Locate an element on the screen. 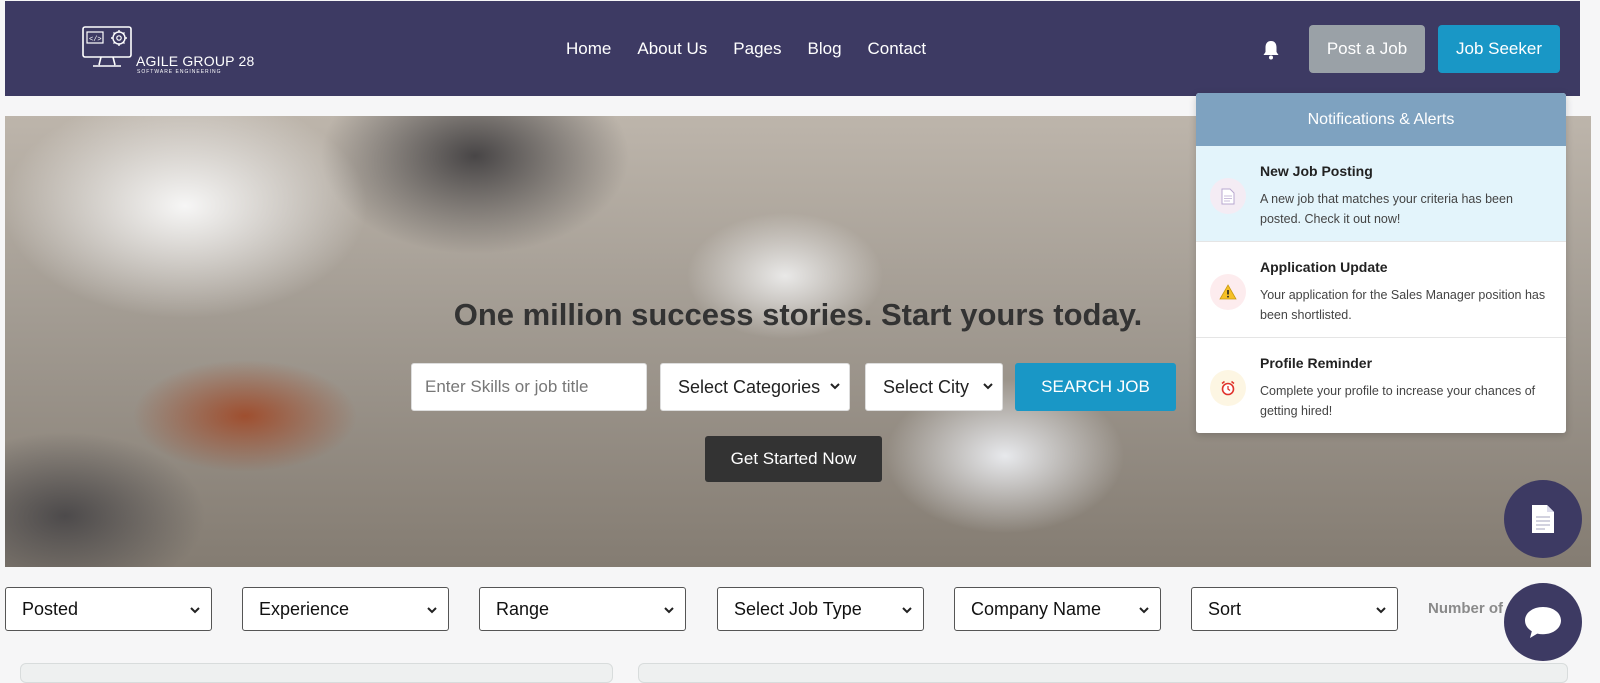  job-type-filter-value: Select Job Type is located at coordinates (798, 608).